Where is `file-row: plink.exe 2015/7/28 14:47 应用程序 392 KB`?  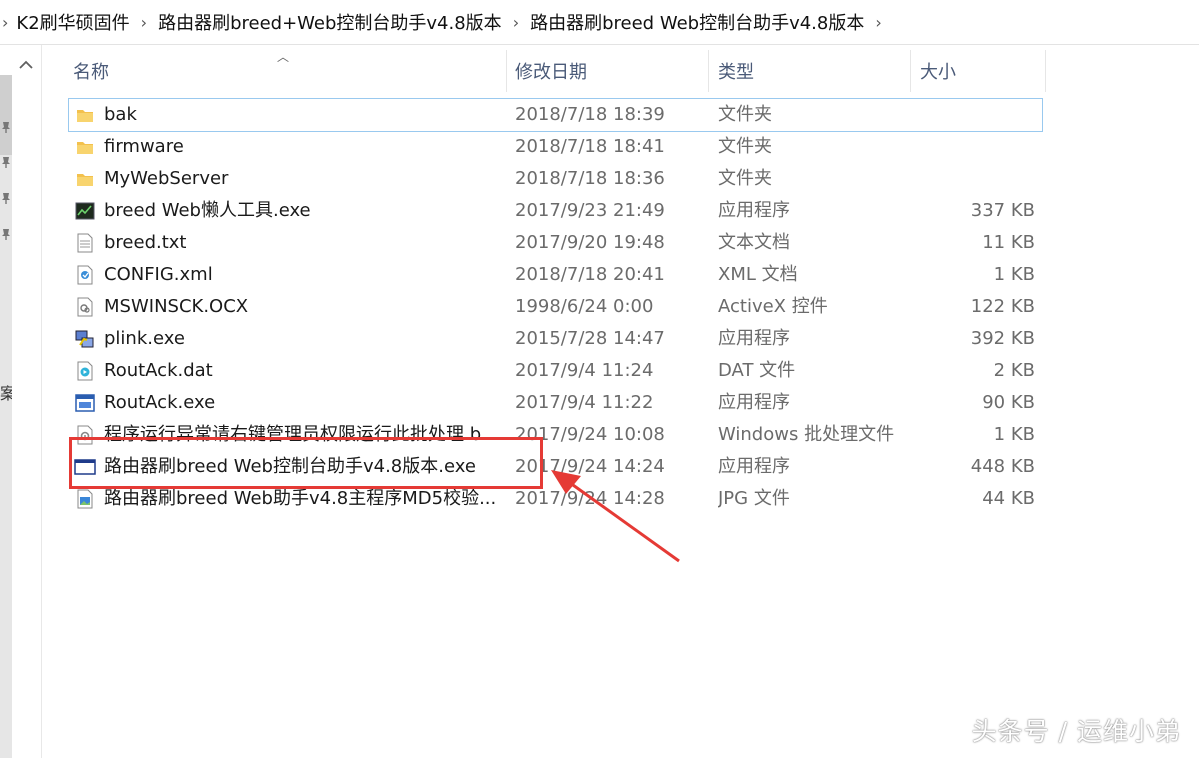
file-row: plink.exe 2015/7/28 14:47 应用程序 392 KB is located at coordinates (555, 339).